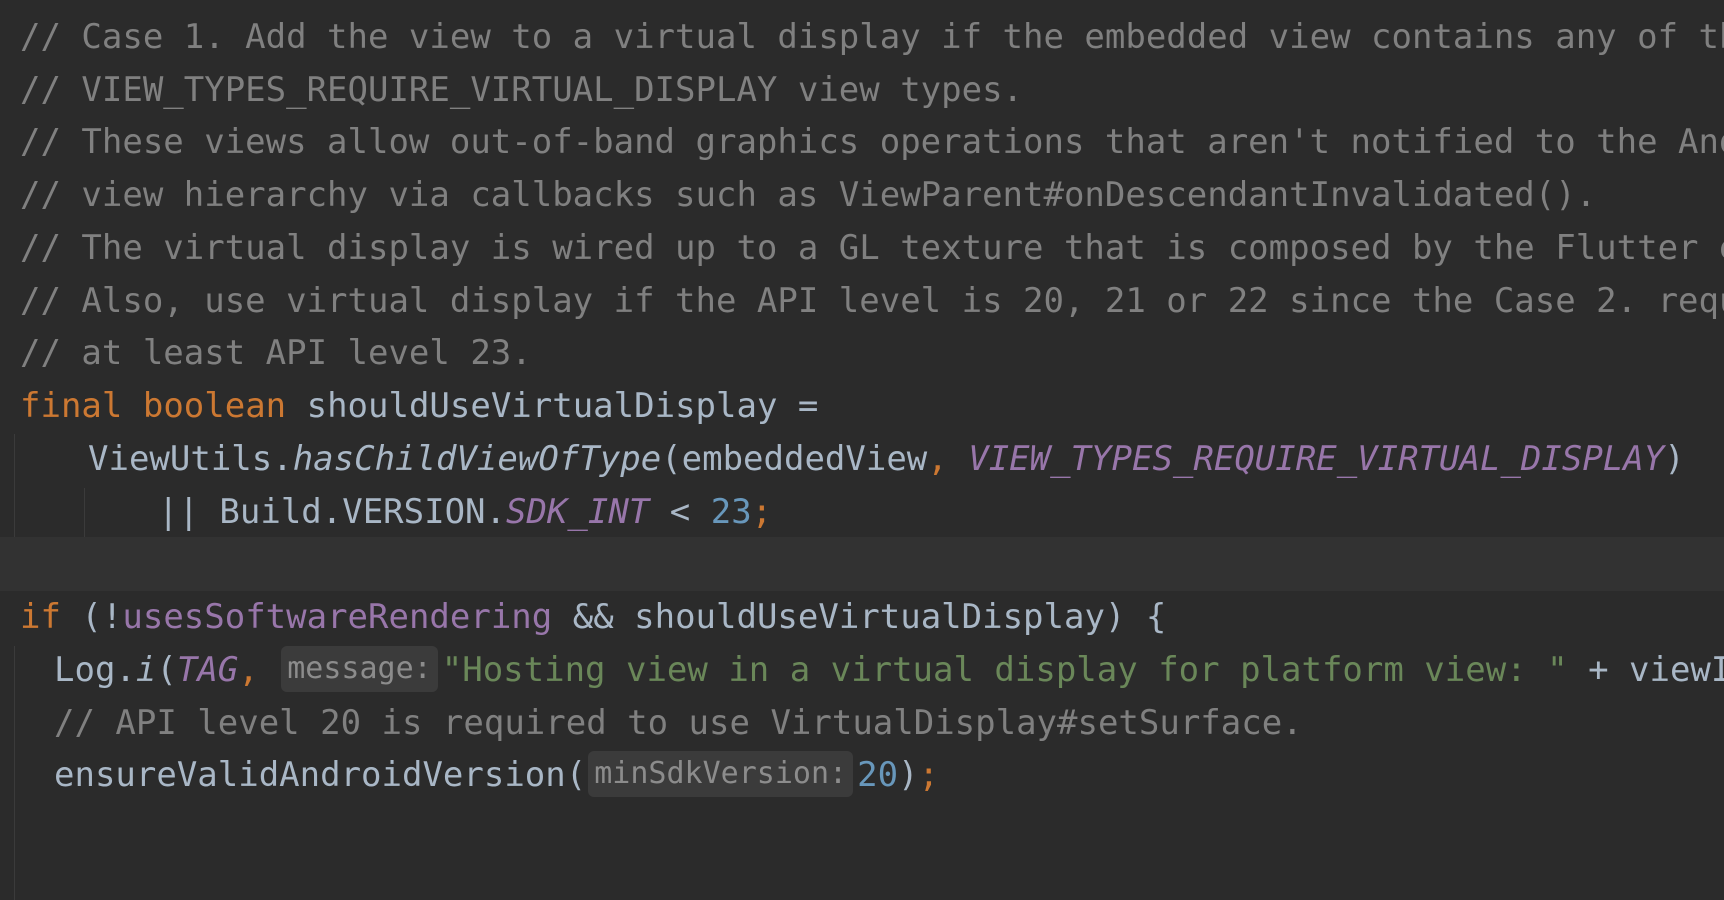 The width and height of the screenshot is (1724, 900). I want to click on constant-reference: VIEW_TYPES_REQUIRE_VIRTUAL_DISPLAY, so click(1316, 459).